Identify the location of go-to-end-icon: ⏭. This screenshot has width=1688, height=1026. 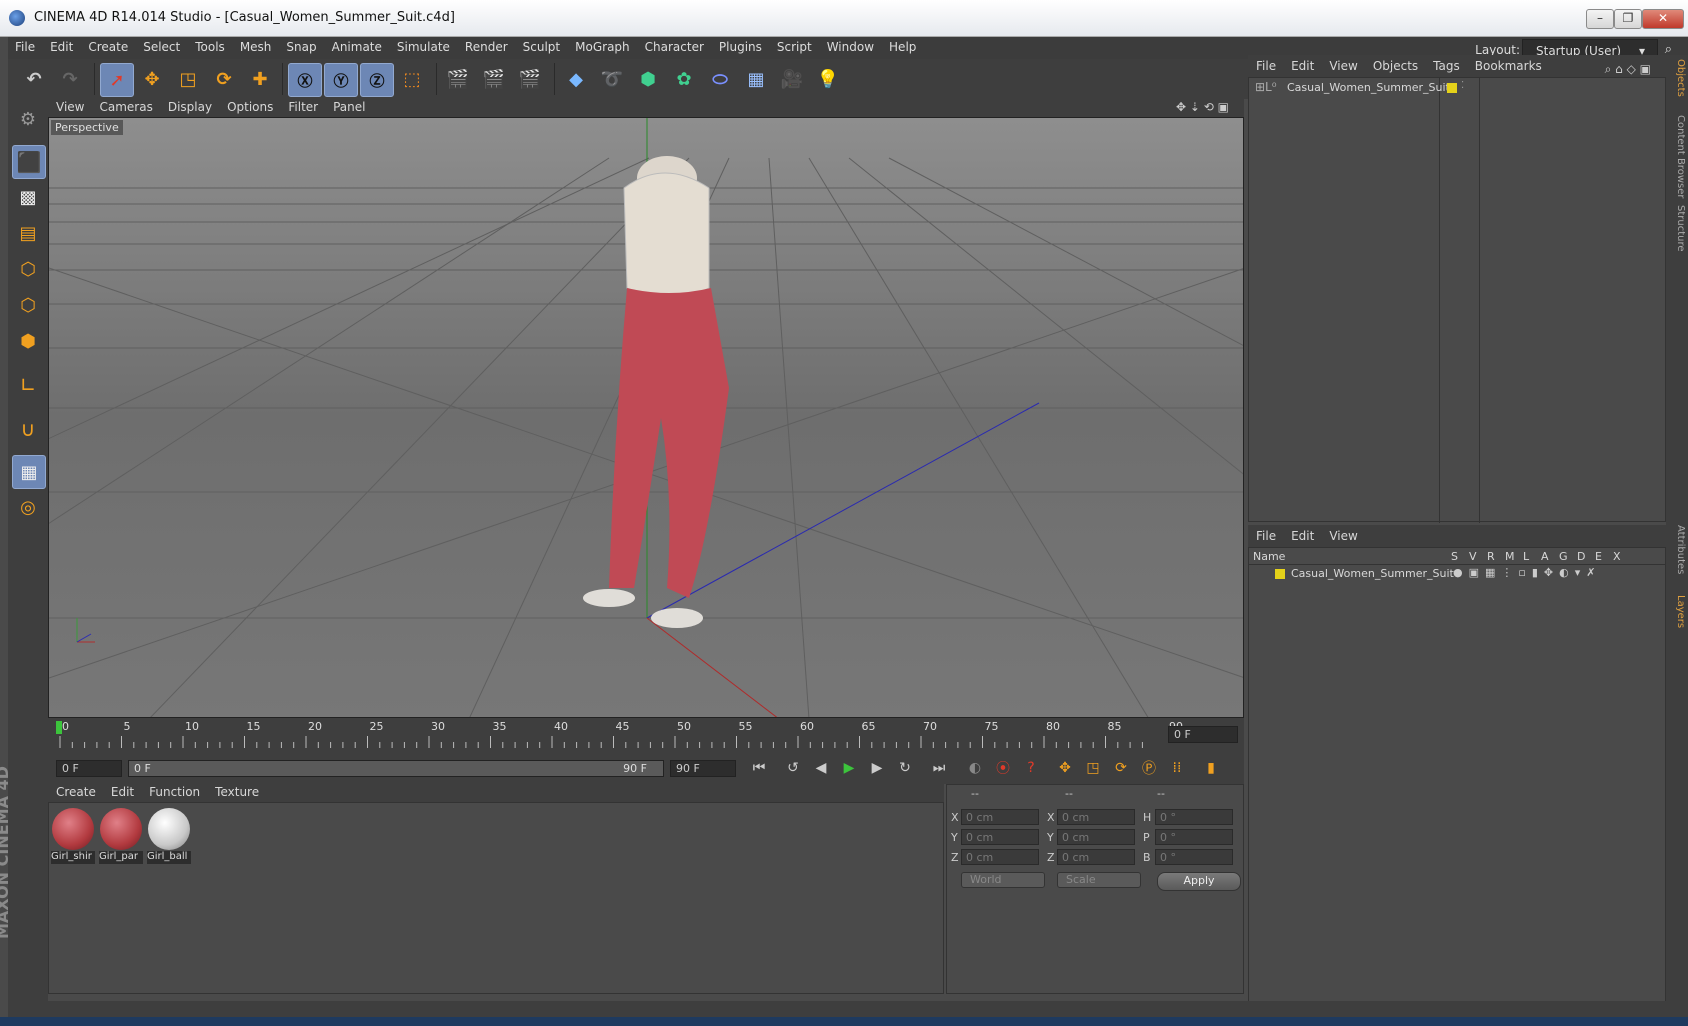
(939, 768).